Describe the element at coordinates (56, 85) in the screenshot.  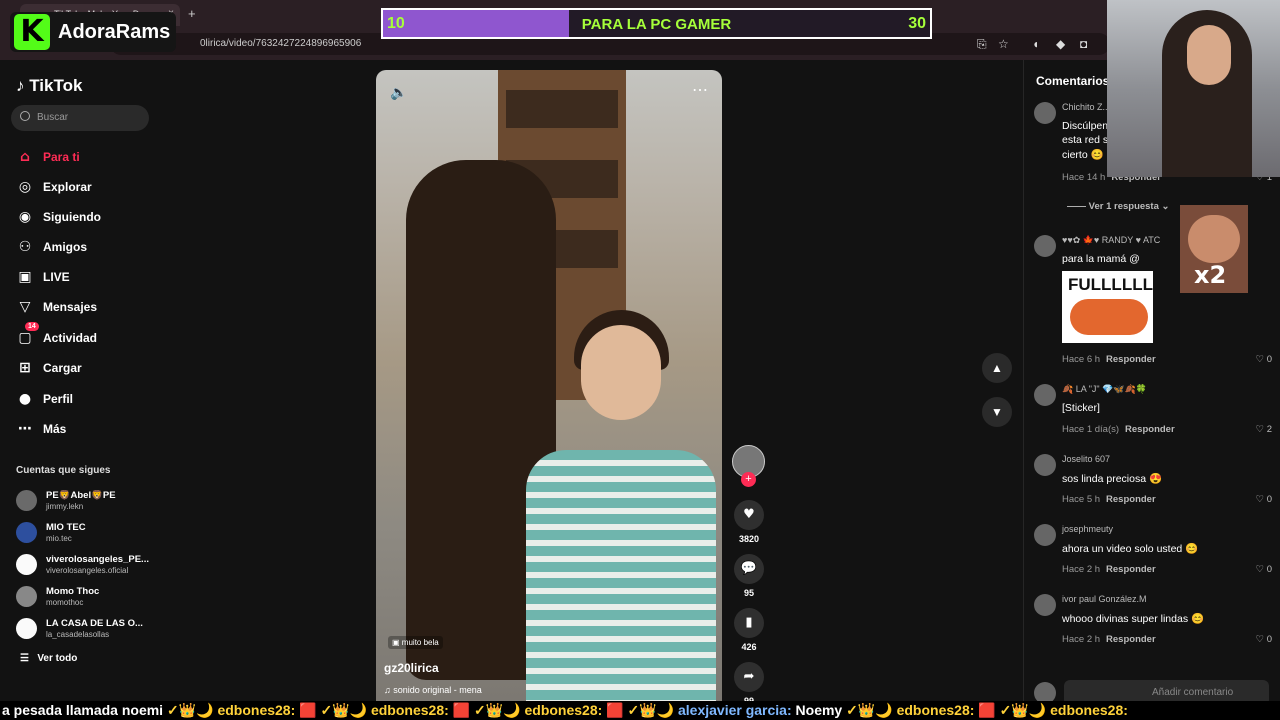
I see `logo-text: TikTok` at that location.